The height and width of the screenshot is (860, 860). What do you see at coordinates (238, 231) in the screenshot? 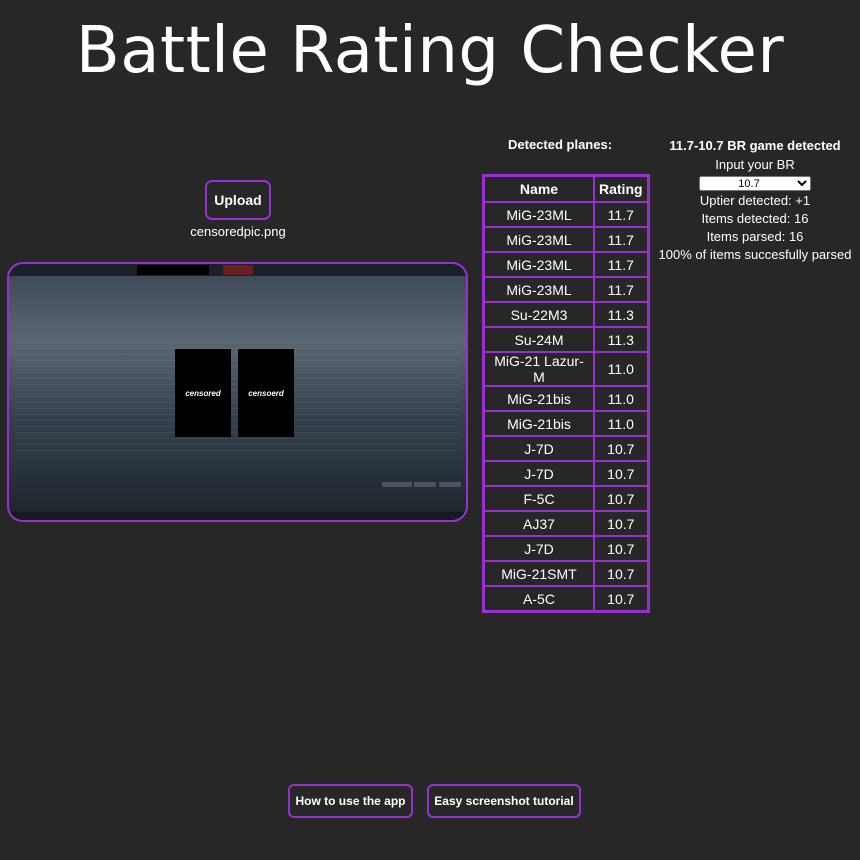
I see `uploaded-file-name: censoredpic.png` at bounding box center [238, 231].